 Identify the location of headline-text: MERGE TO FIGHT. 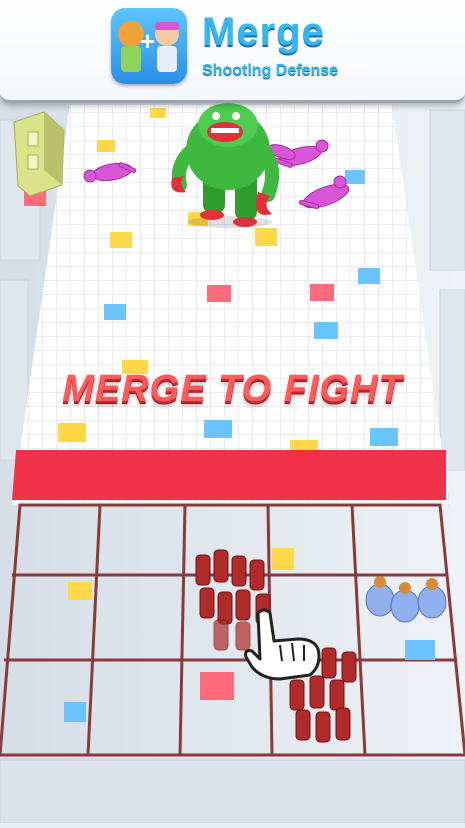
(232, 389).